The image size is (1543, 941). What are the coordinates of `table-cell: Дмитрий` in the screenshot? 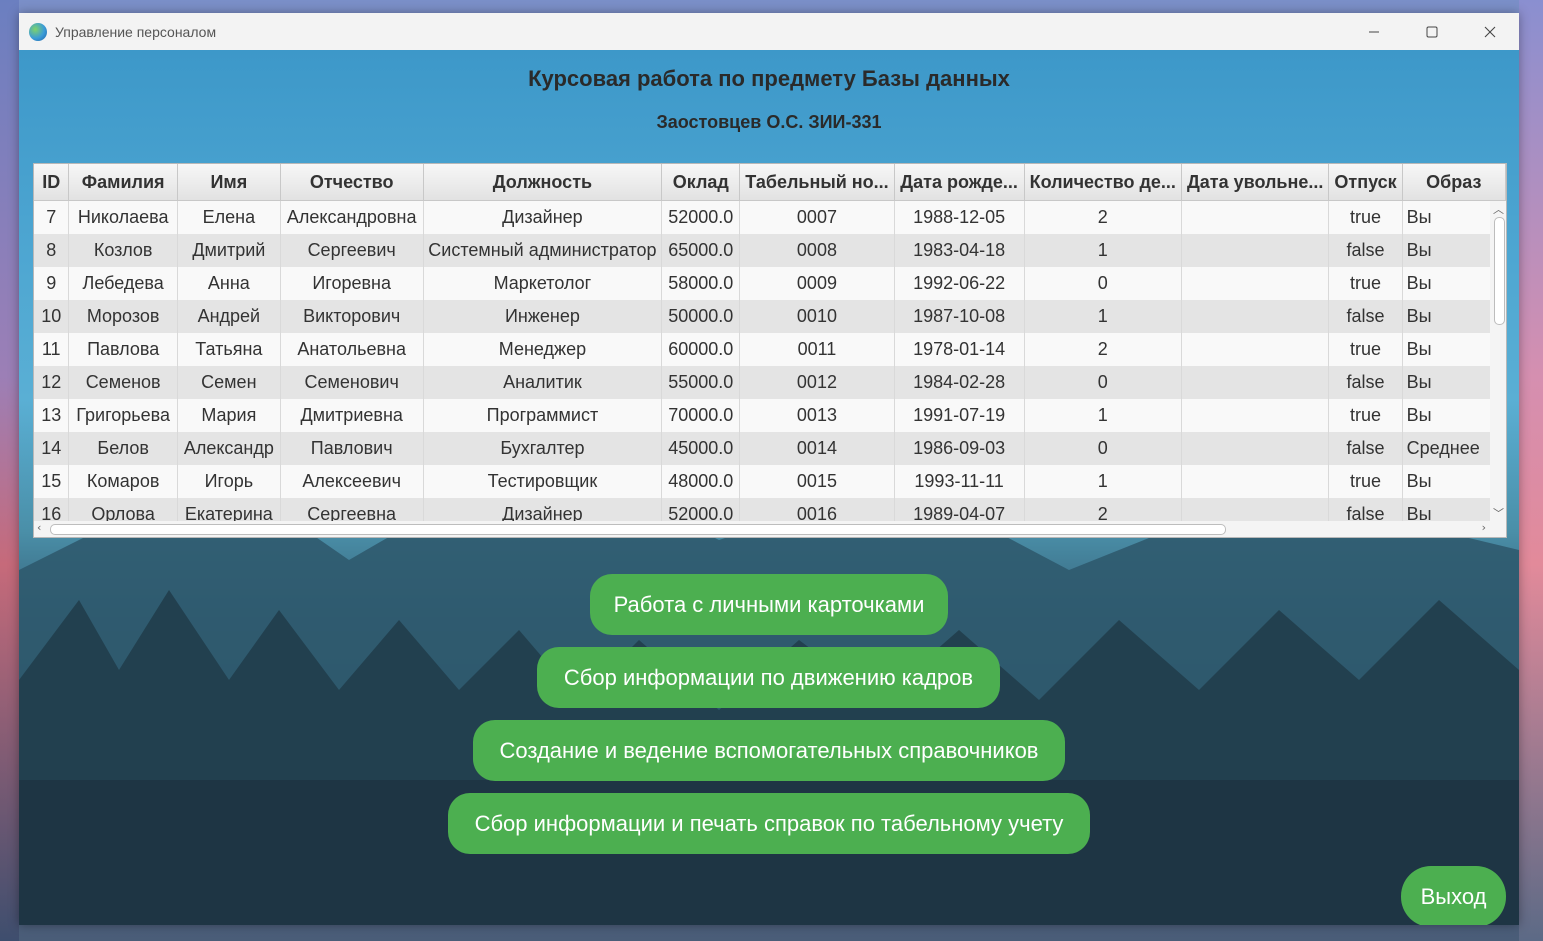 It's located at (229, 250).